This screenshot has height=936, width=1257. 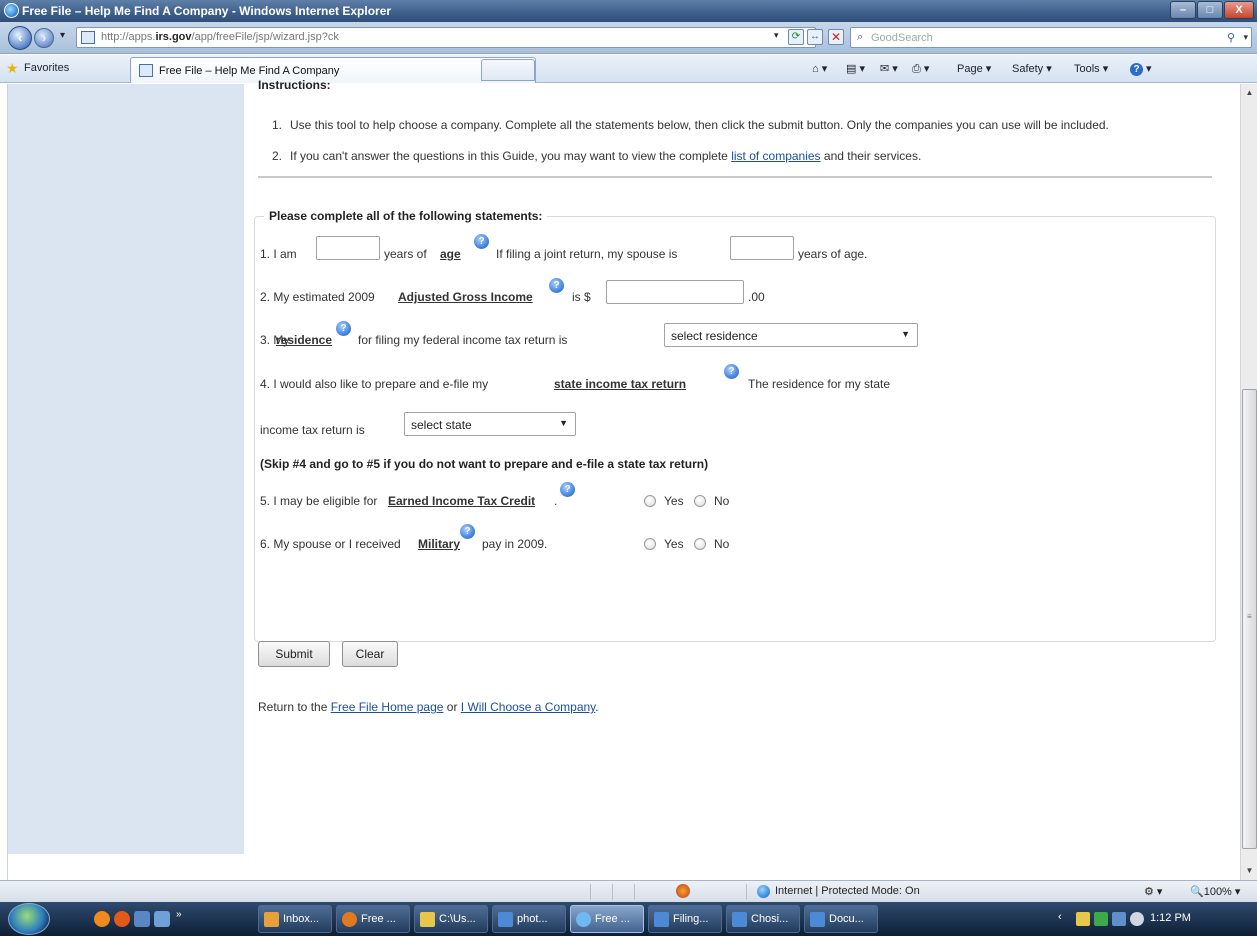 I want to click on spouse-age-input, so click(x=762, y=248).